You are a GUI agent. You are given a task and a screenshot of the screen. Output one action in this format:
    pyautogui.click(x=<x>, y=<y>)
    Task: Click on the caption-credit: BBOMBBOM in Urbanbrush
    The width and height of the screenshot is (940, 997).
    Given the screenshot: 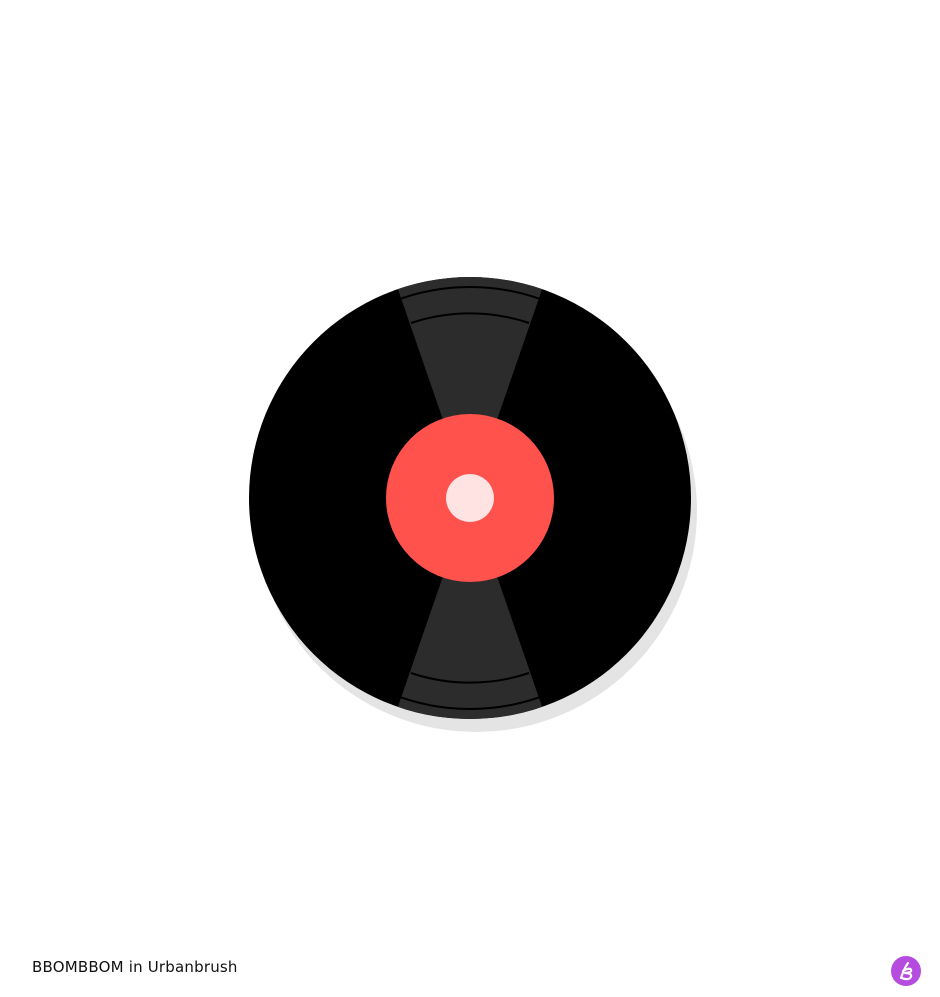 What is the action you would take?
    pyautogui.click(x=135, y=967)
    